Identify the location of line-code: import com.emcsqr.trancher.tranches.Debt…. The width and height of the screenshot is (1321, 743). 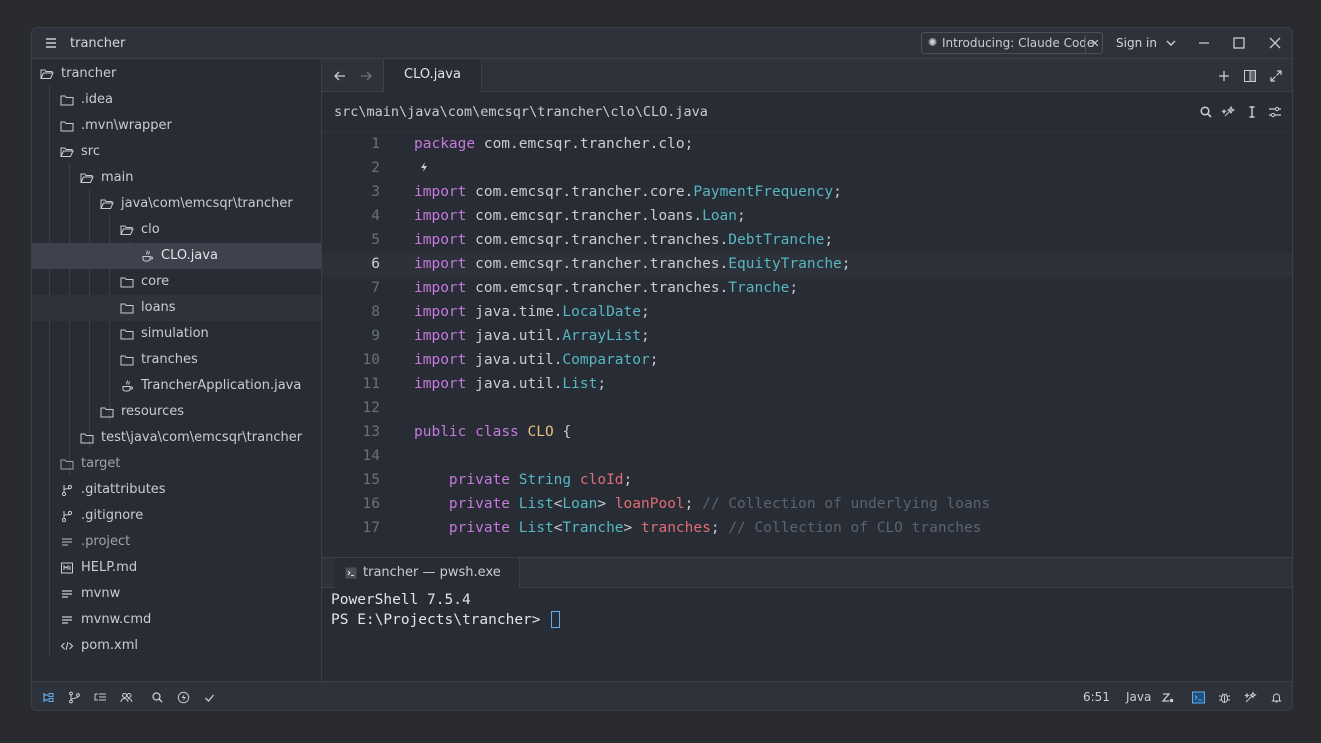
(624, 240).